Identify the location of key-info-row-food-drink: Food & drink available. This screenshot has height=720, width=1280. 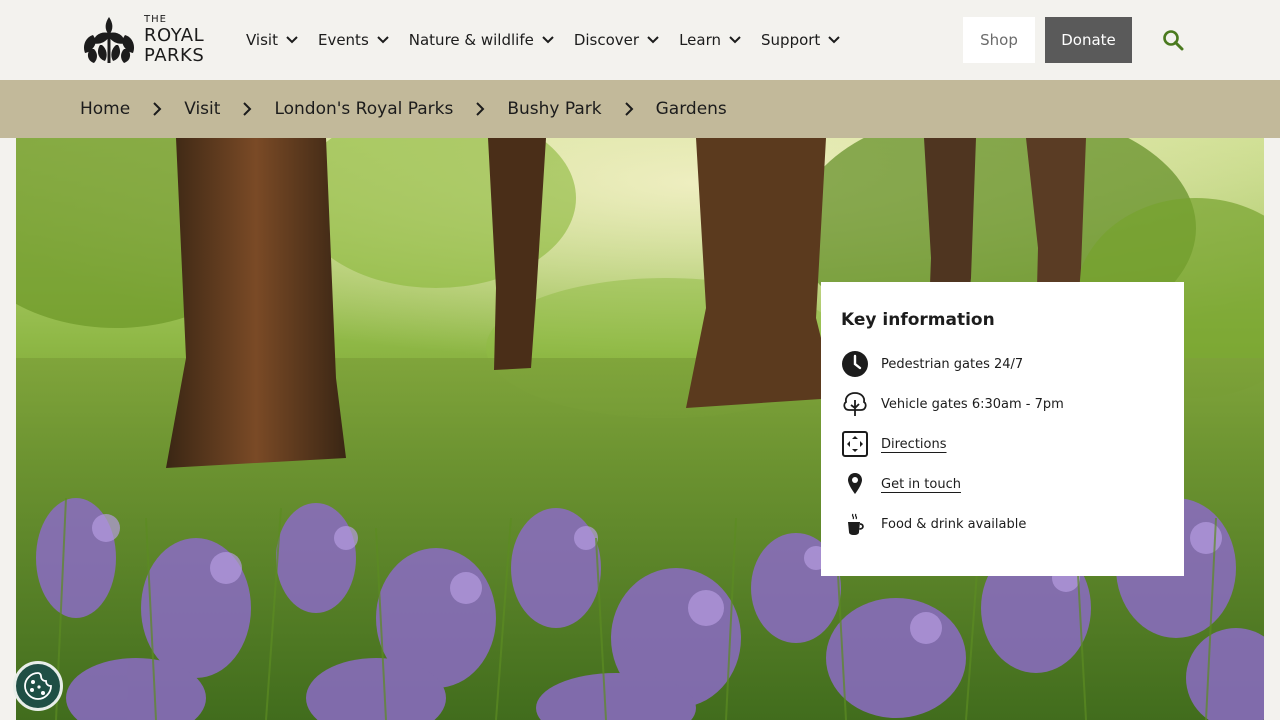
(1002, 524).